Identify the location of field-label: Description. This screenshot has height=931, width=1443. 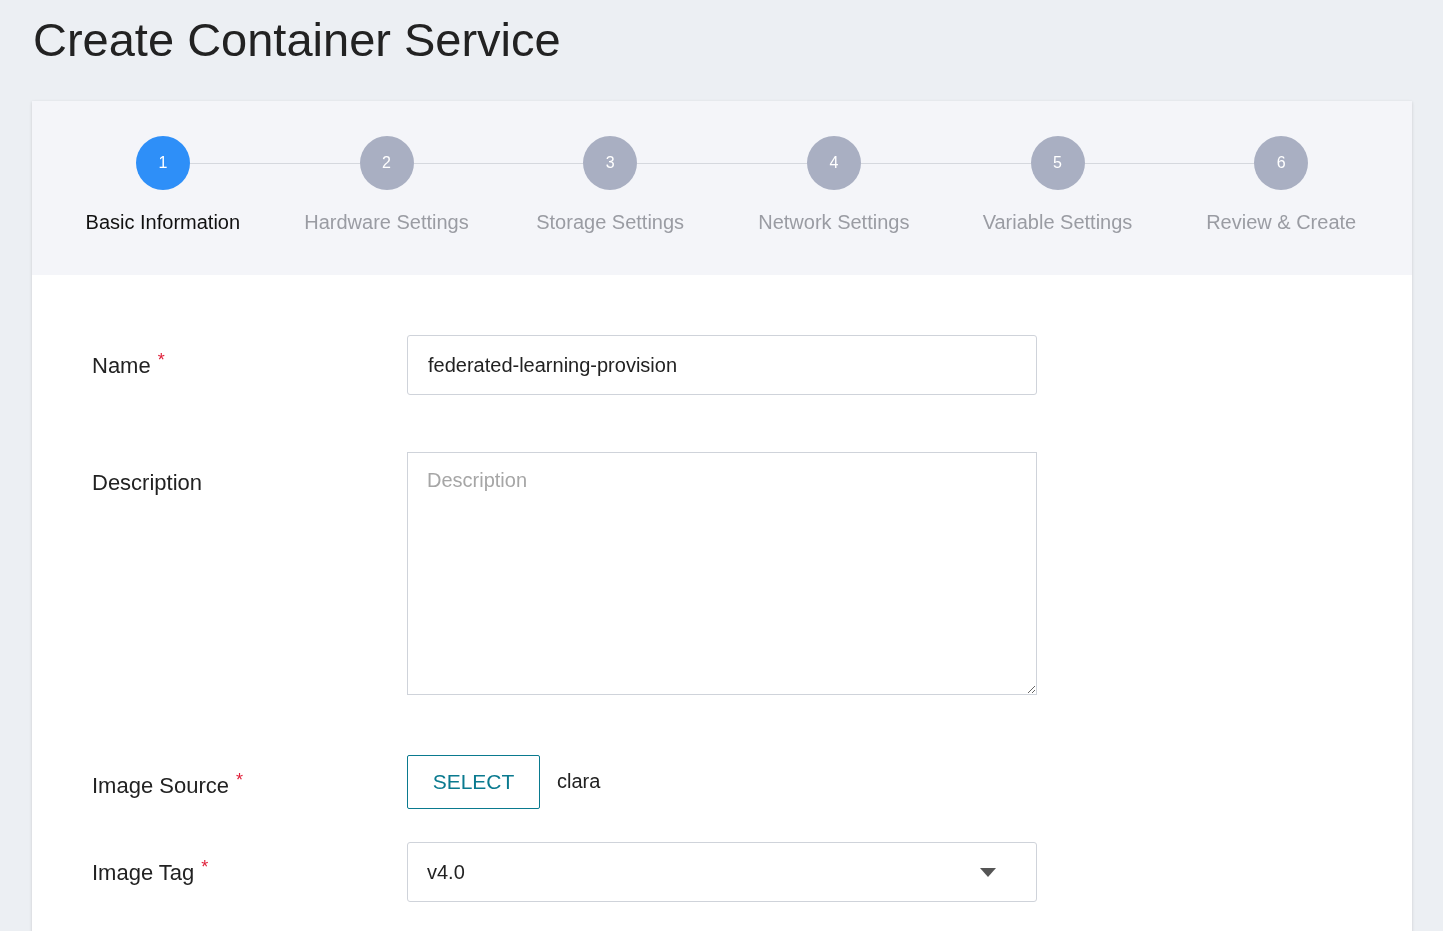
(147, 483).